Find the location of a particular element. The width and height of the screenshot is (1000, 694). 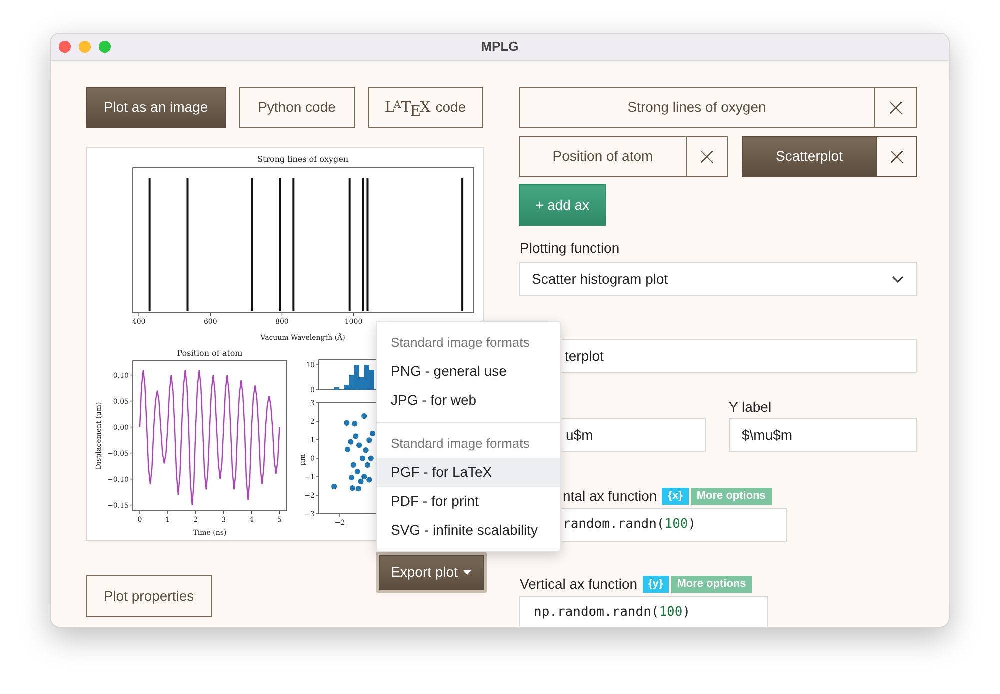

view-button: Python code is located at coordinates (297, 107).